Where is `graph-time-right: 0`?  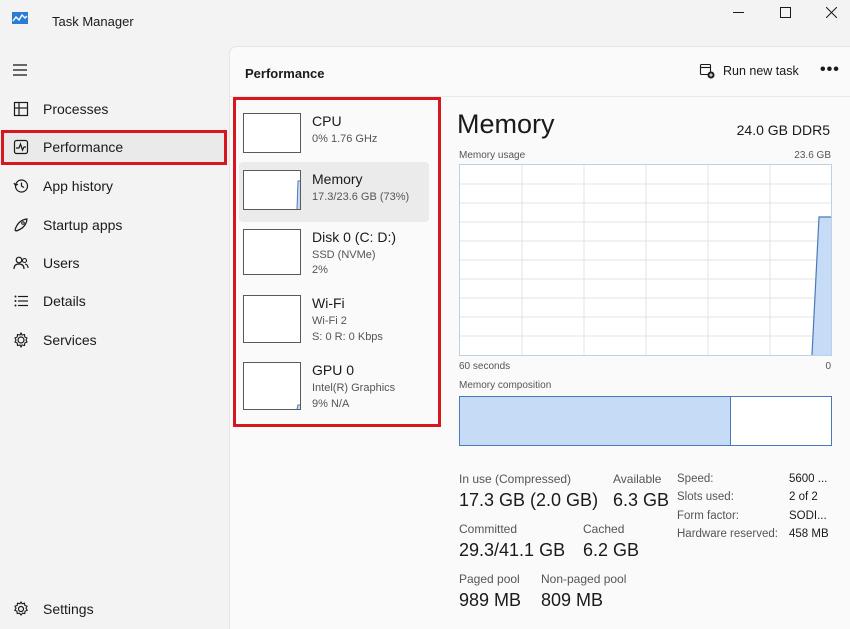
graph-time-right: 0 is located at coordinates (828, 366).